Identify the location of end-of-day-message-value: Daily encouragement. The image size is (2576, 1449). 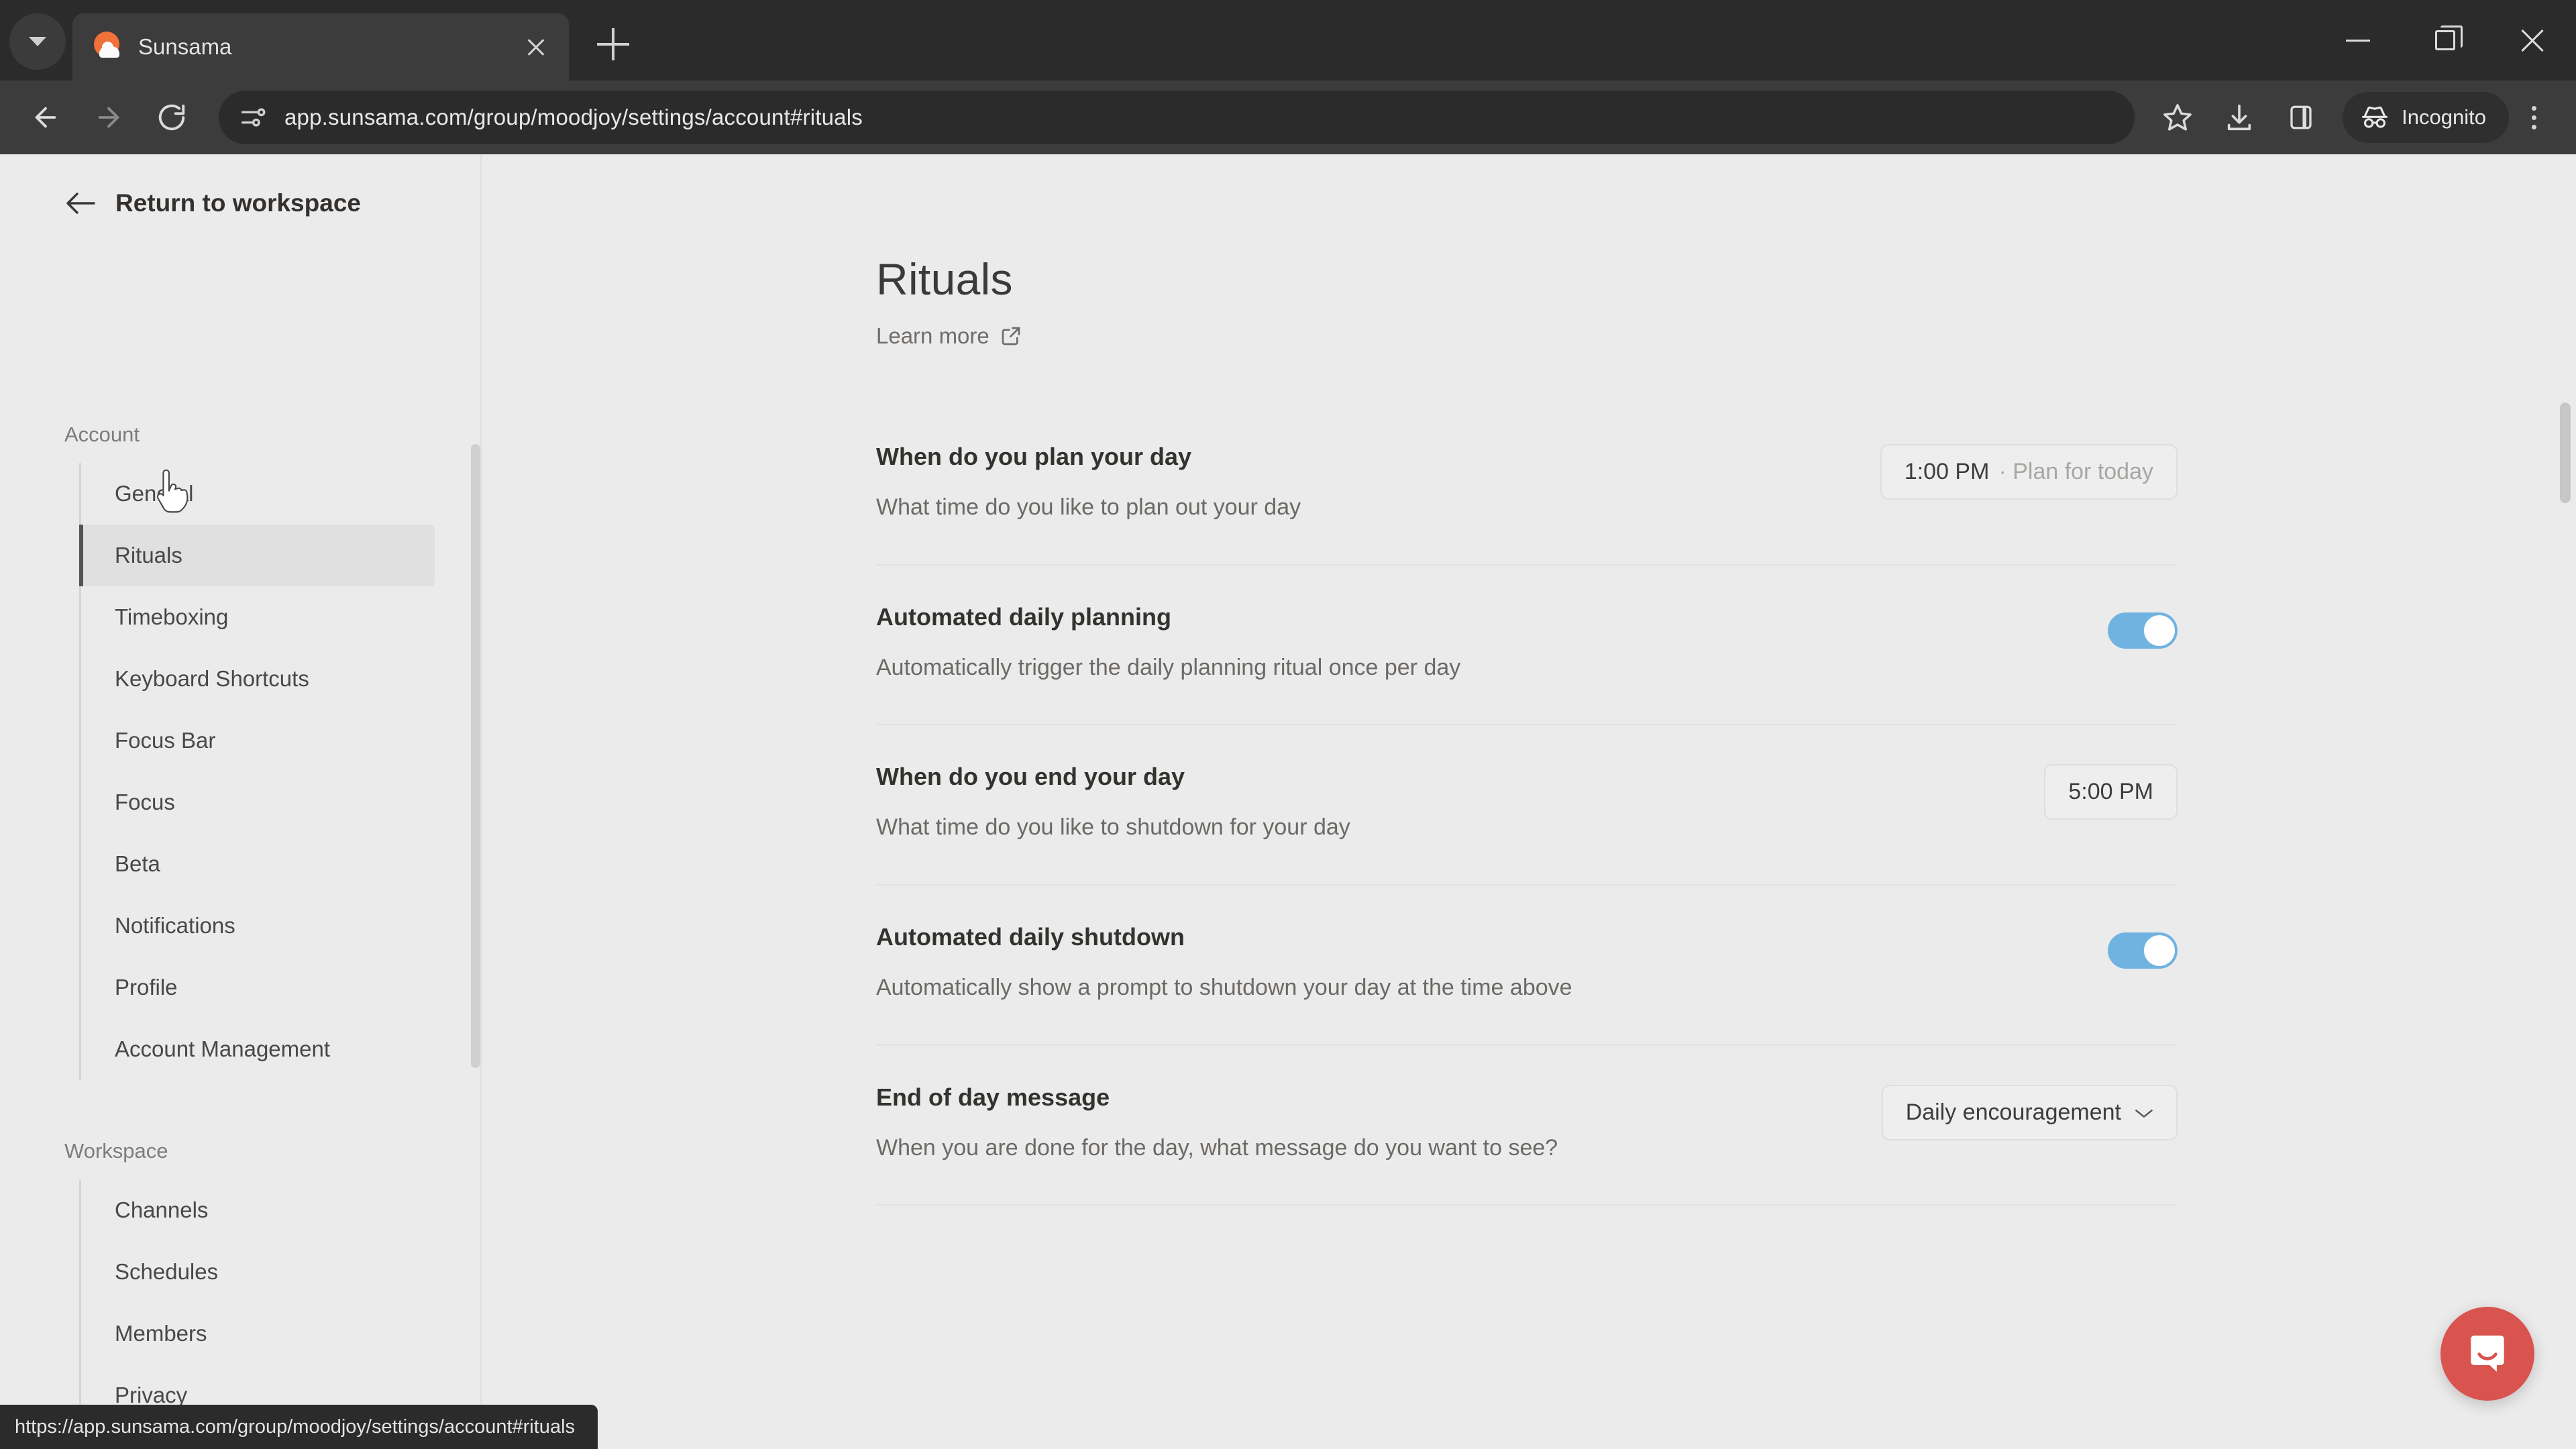
(2013, 1112).